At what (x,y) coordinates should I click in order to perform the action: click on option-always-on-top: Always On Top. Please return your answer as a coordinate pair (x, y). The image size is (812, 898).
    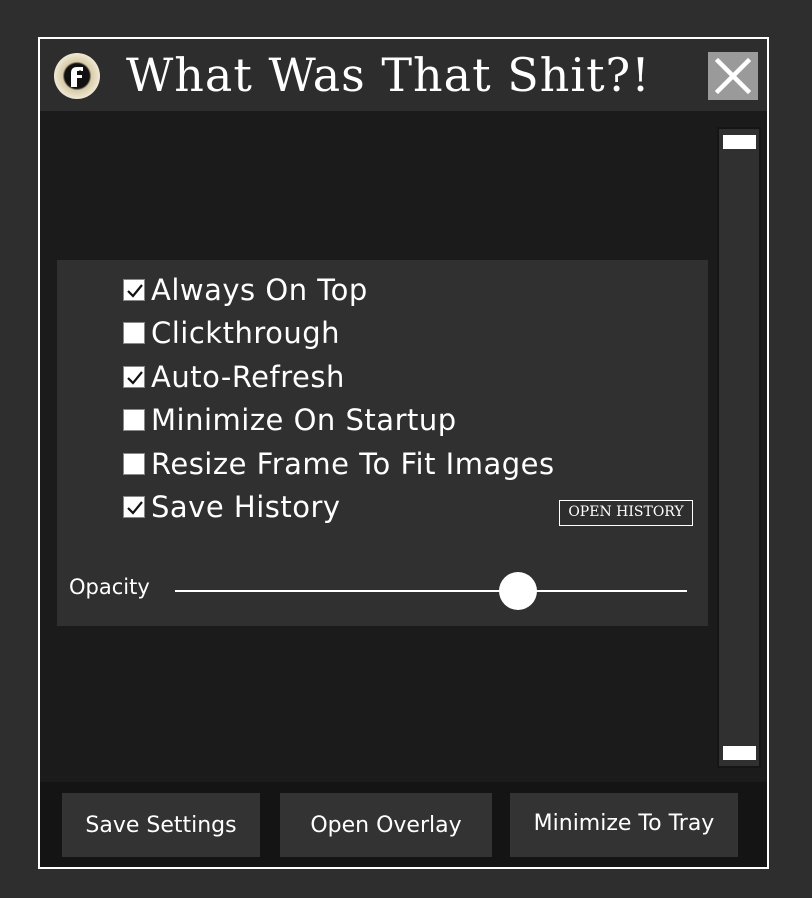
    Looking at the image, I should click on (245, 290).